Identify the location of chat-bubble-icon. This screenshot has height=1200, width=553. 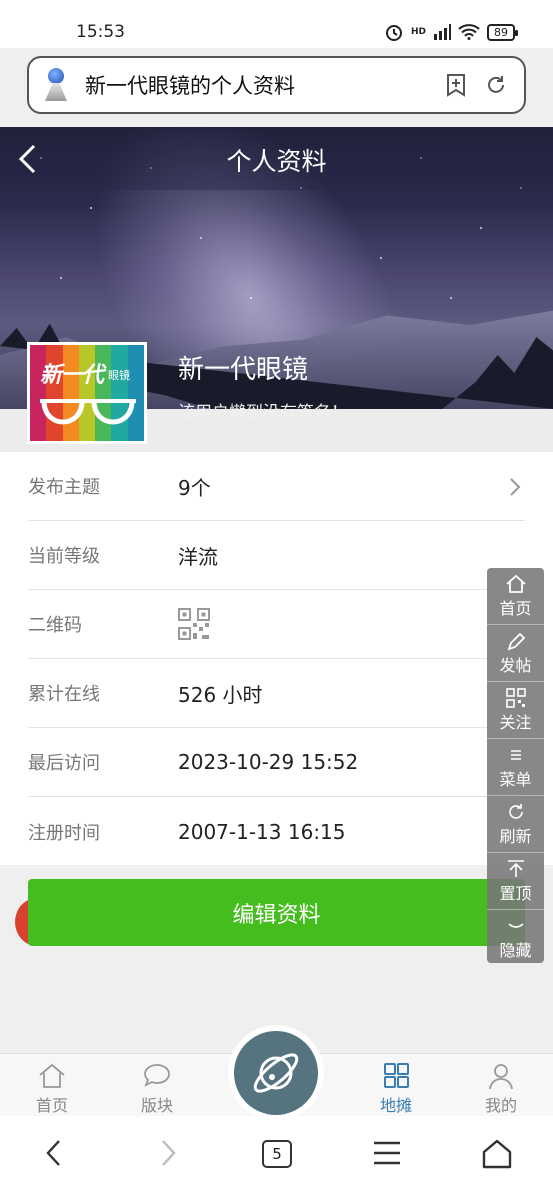
(157, 1075).